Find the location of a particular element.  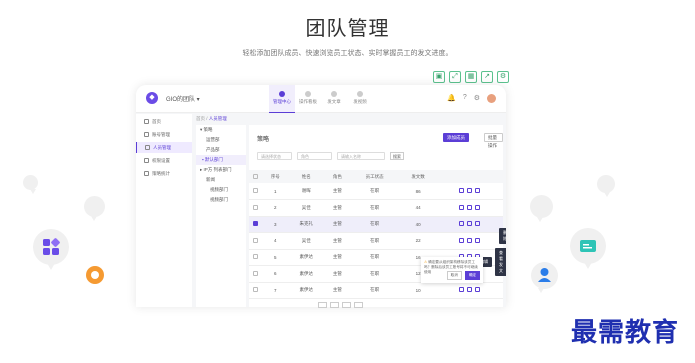

hero-title: 团队管理 is located at coordinates (347, 29).